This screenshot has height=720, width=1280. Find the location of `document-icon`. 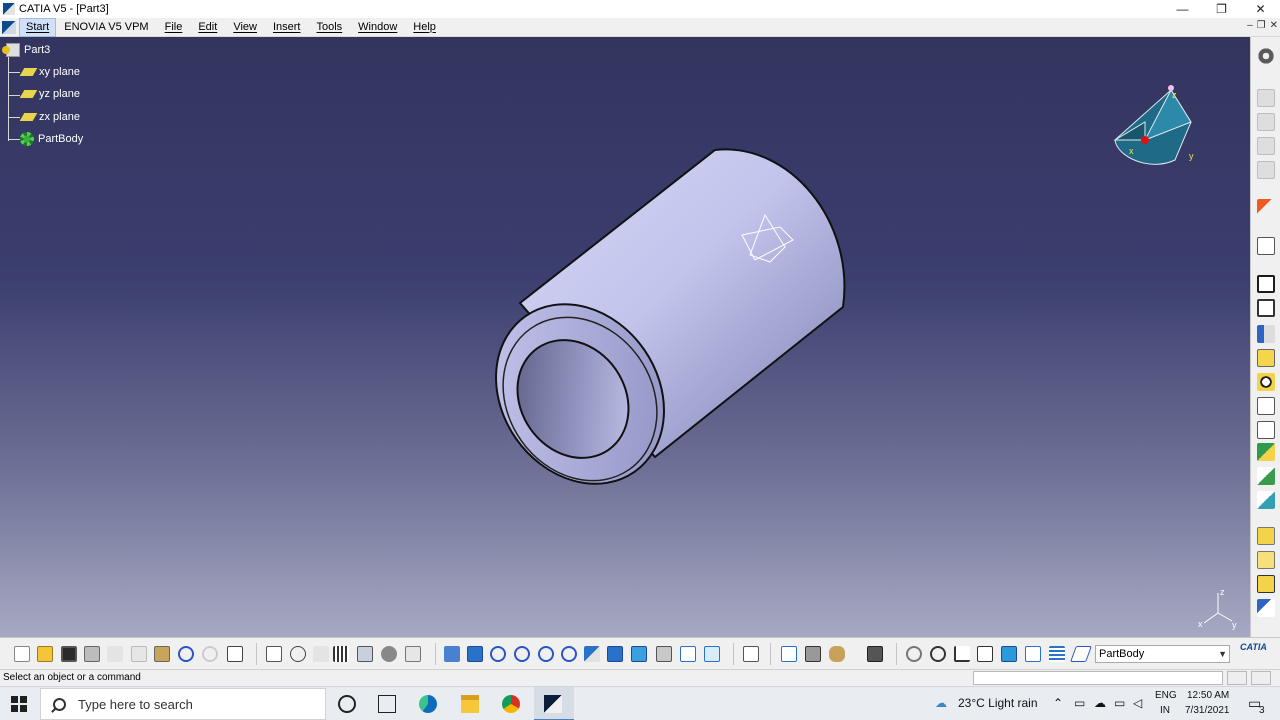

document-icon is located at coordinates (9, 27).